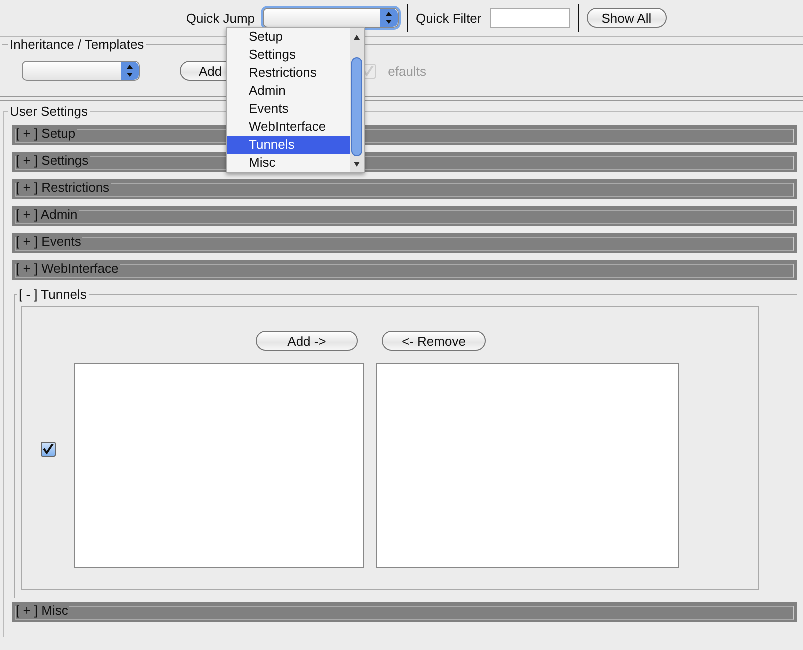 The width and height of the screenshot is (803, 650). Describe the element at coordinates (43, 610) in the screenshot. I see `section-title: [ + ] Misc` at that location.